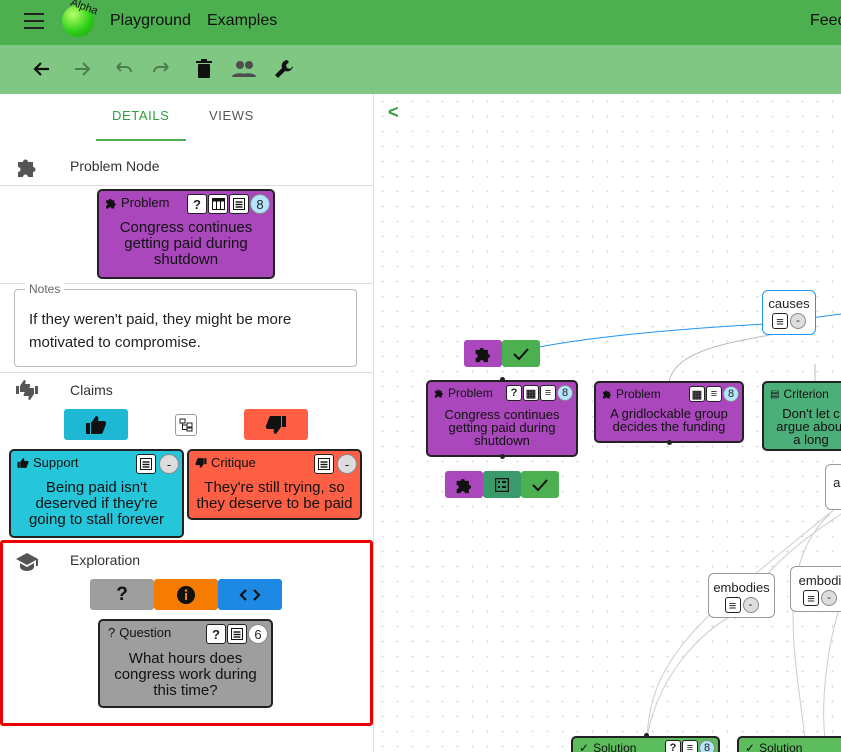 This screenshot has height=752, width=841. Describe the element at coordinates (105, 560) in the screenshot. I see `section-title-exploration: Exploration` at that location.